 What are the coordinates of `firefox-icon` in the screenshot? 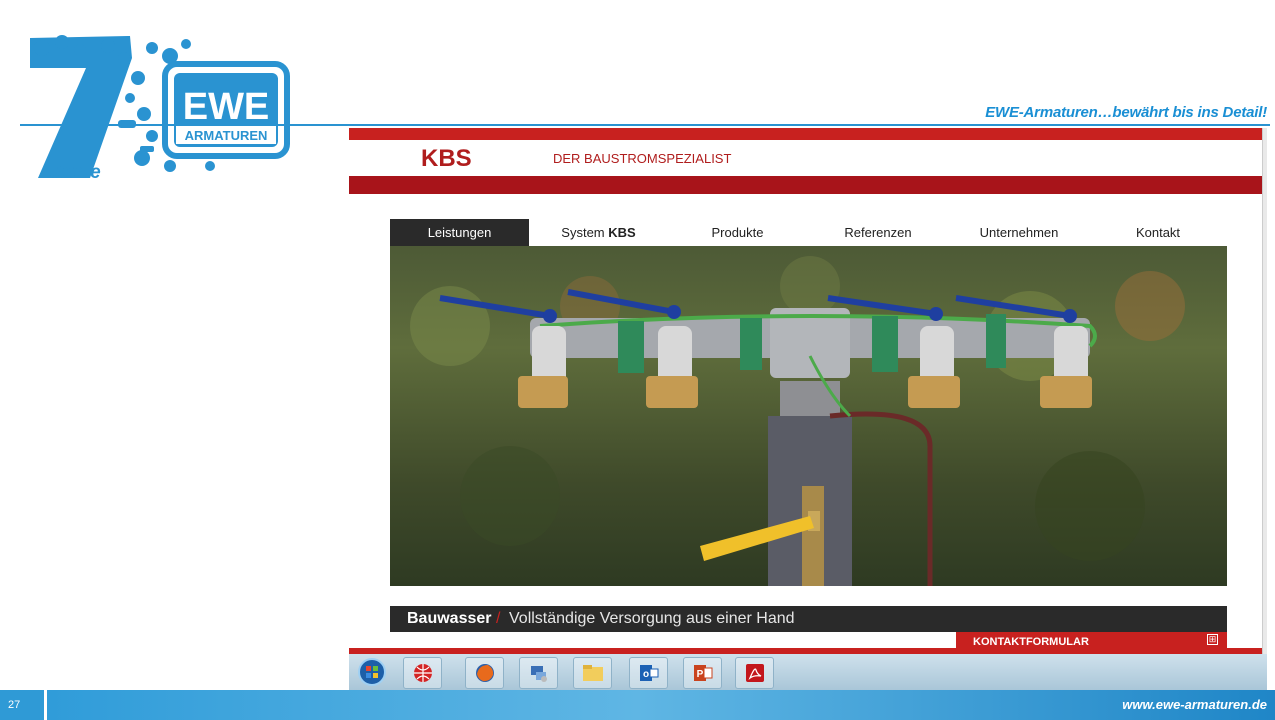 It's located at (484, 673).